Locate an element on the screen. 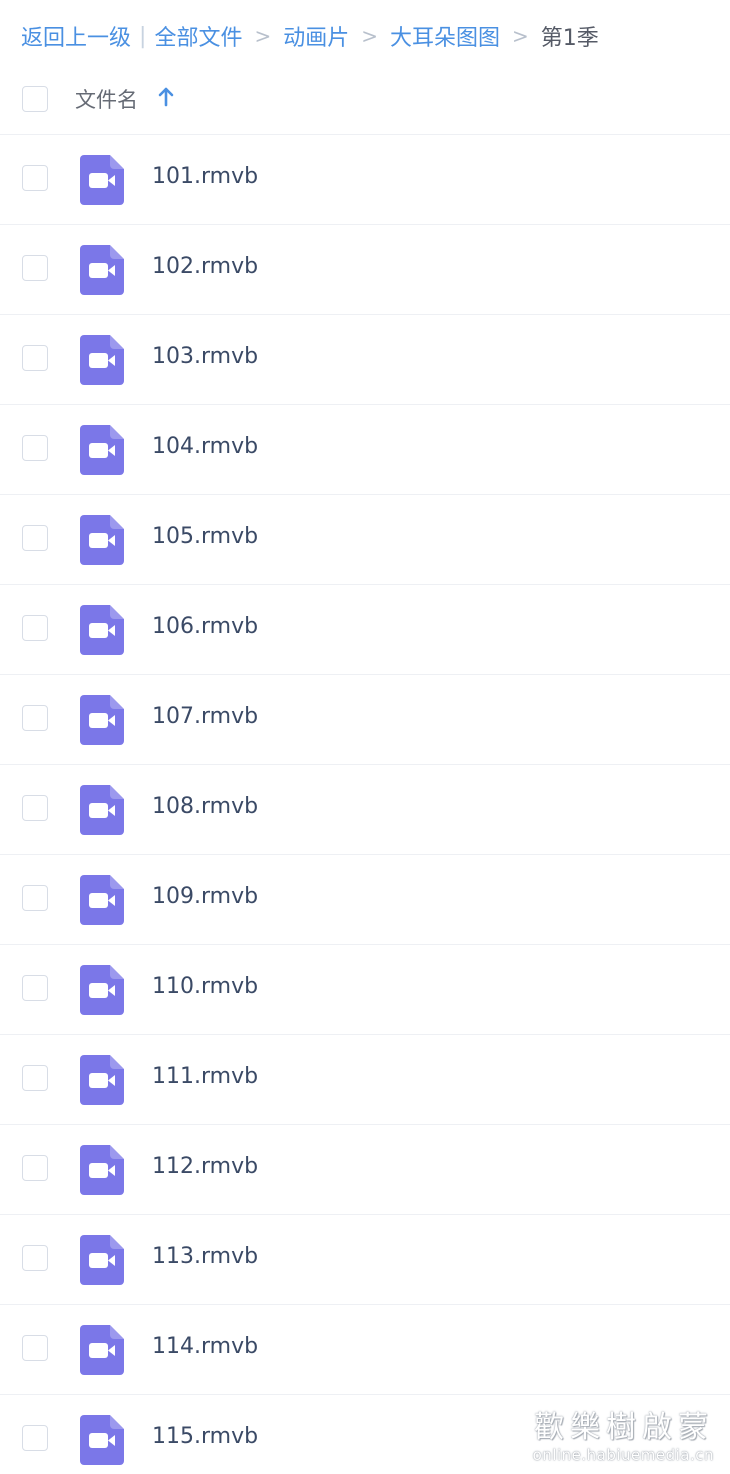 Image resolution: width=730 pixels, height=1474 pixels. file-name: 111.rmvb is located at coordinates (205, 1076).